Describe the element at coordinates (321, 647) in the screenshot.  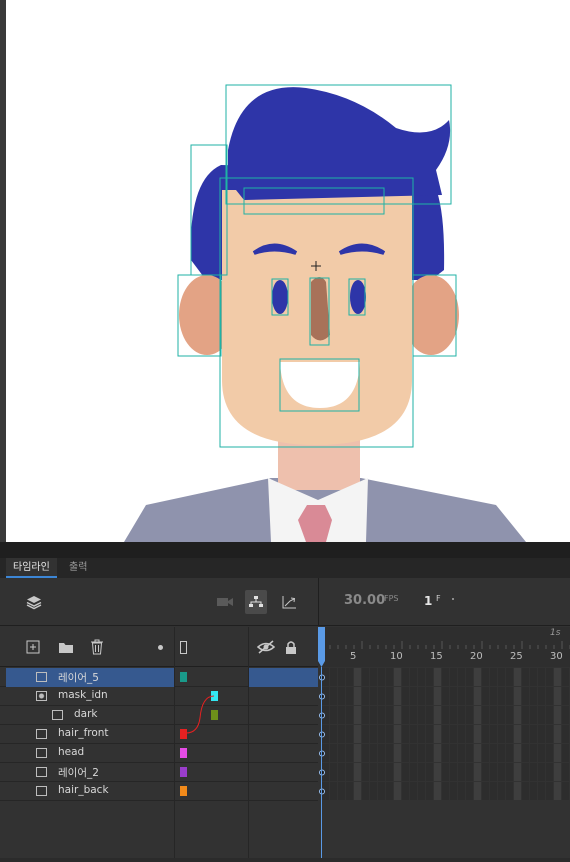
I see `playhead` at that location.